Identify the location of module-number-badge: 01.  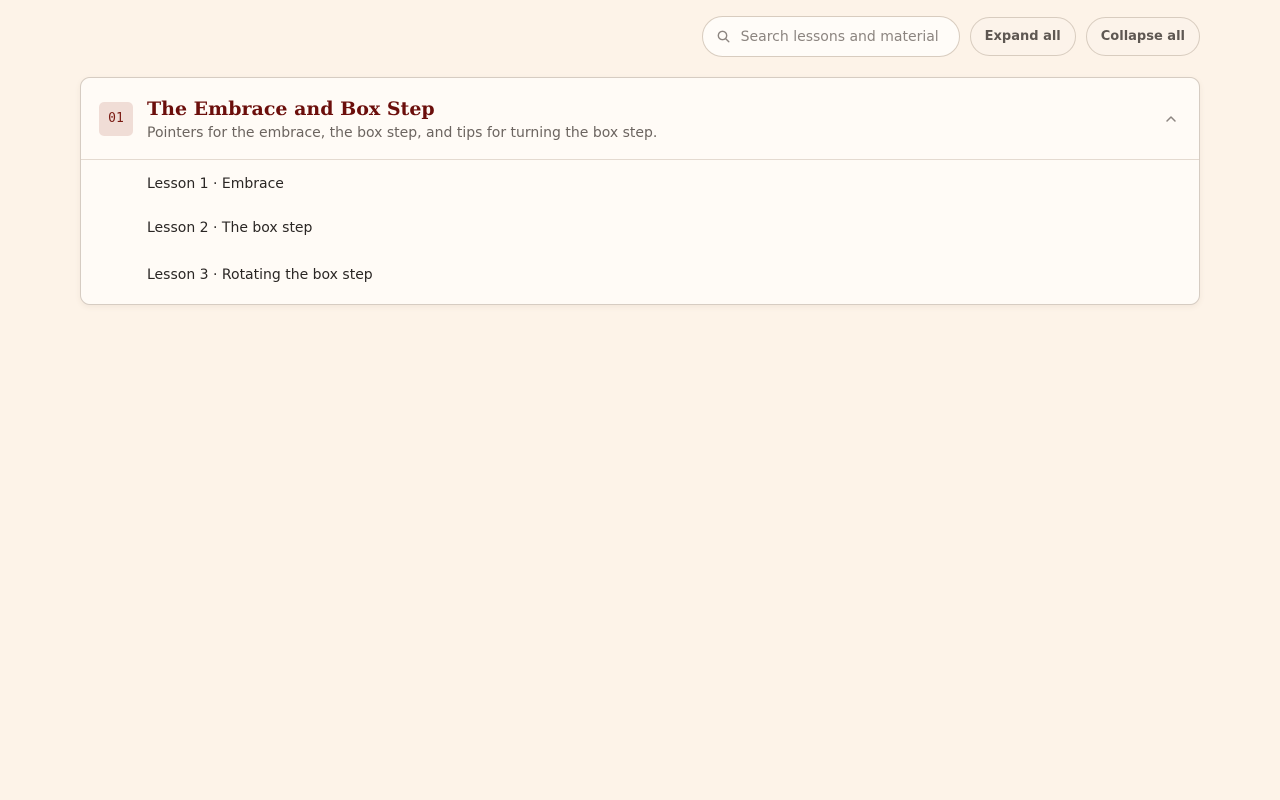
(116, 118).